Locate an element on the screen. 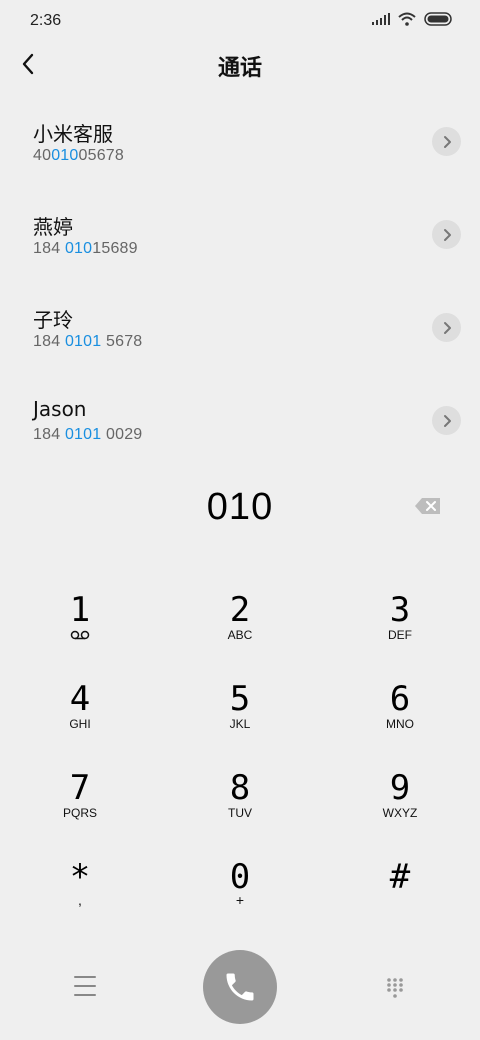  number-prefix: 40 is located at coordinates (42, 155).